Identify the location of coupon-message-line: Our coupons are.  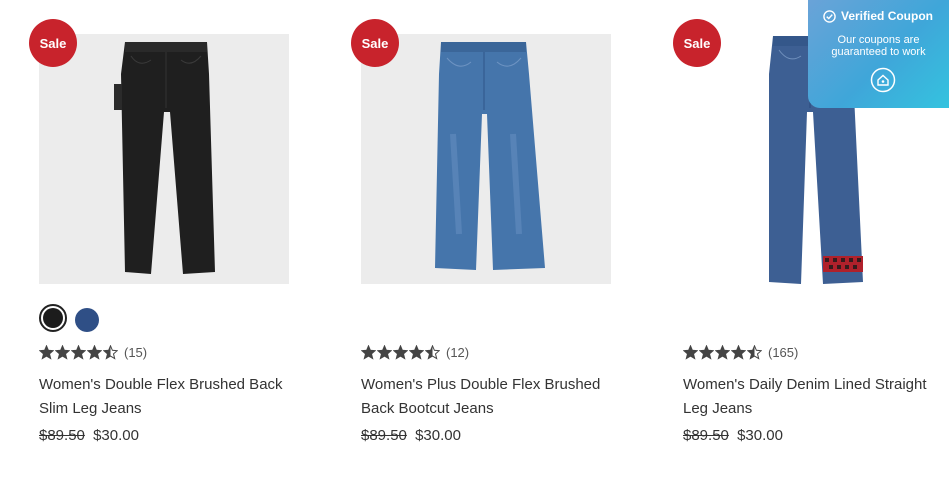
(878, 40).